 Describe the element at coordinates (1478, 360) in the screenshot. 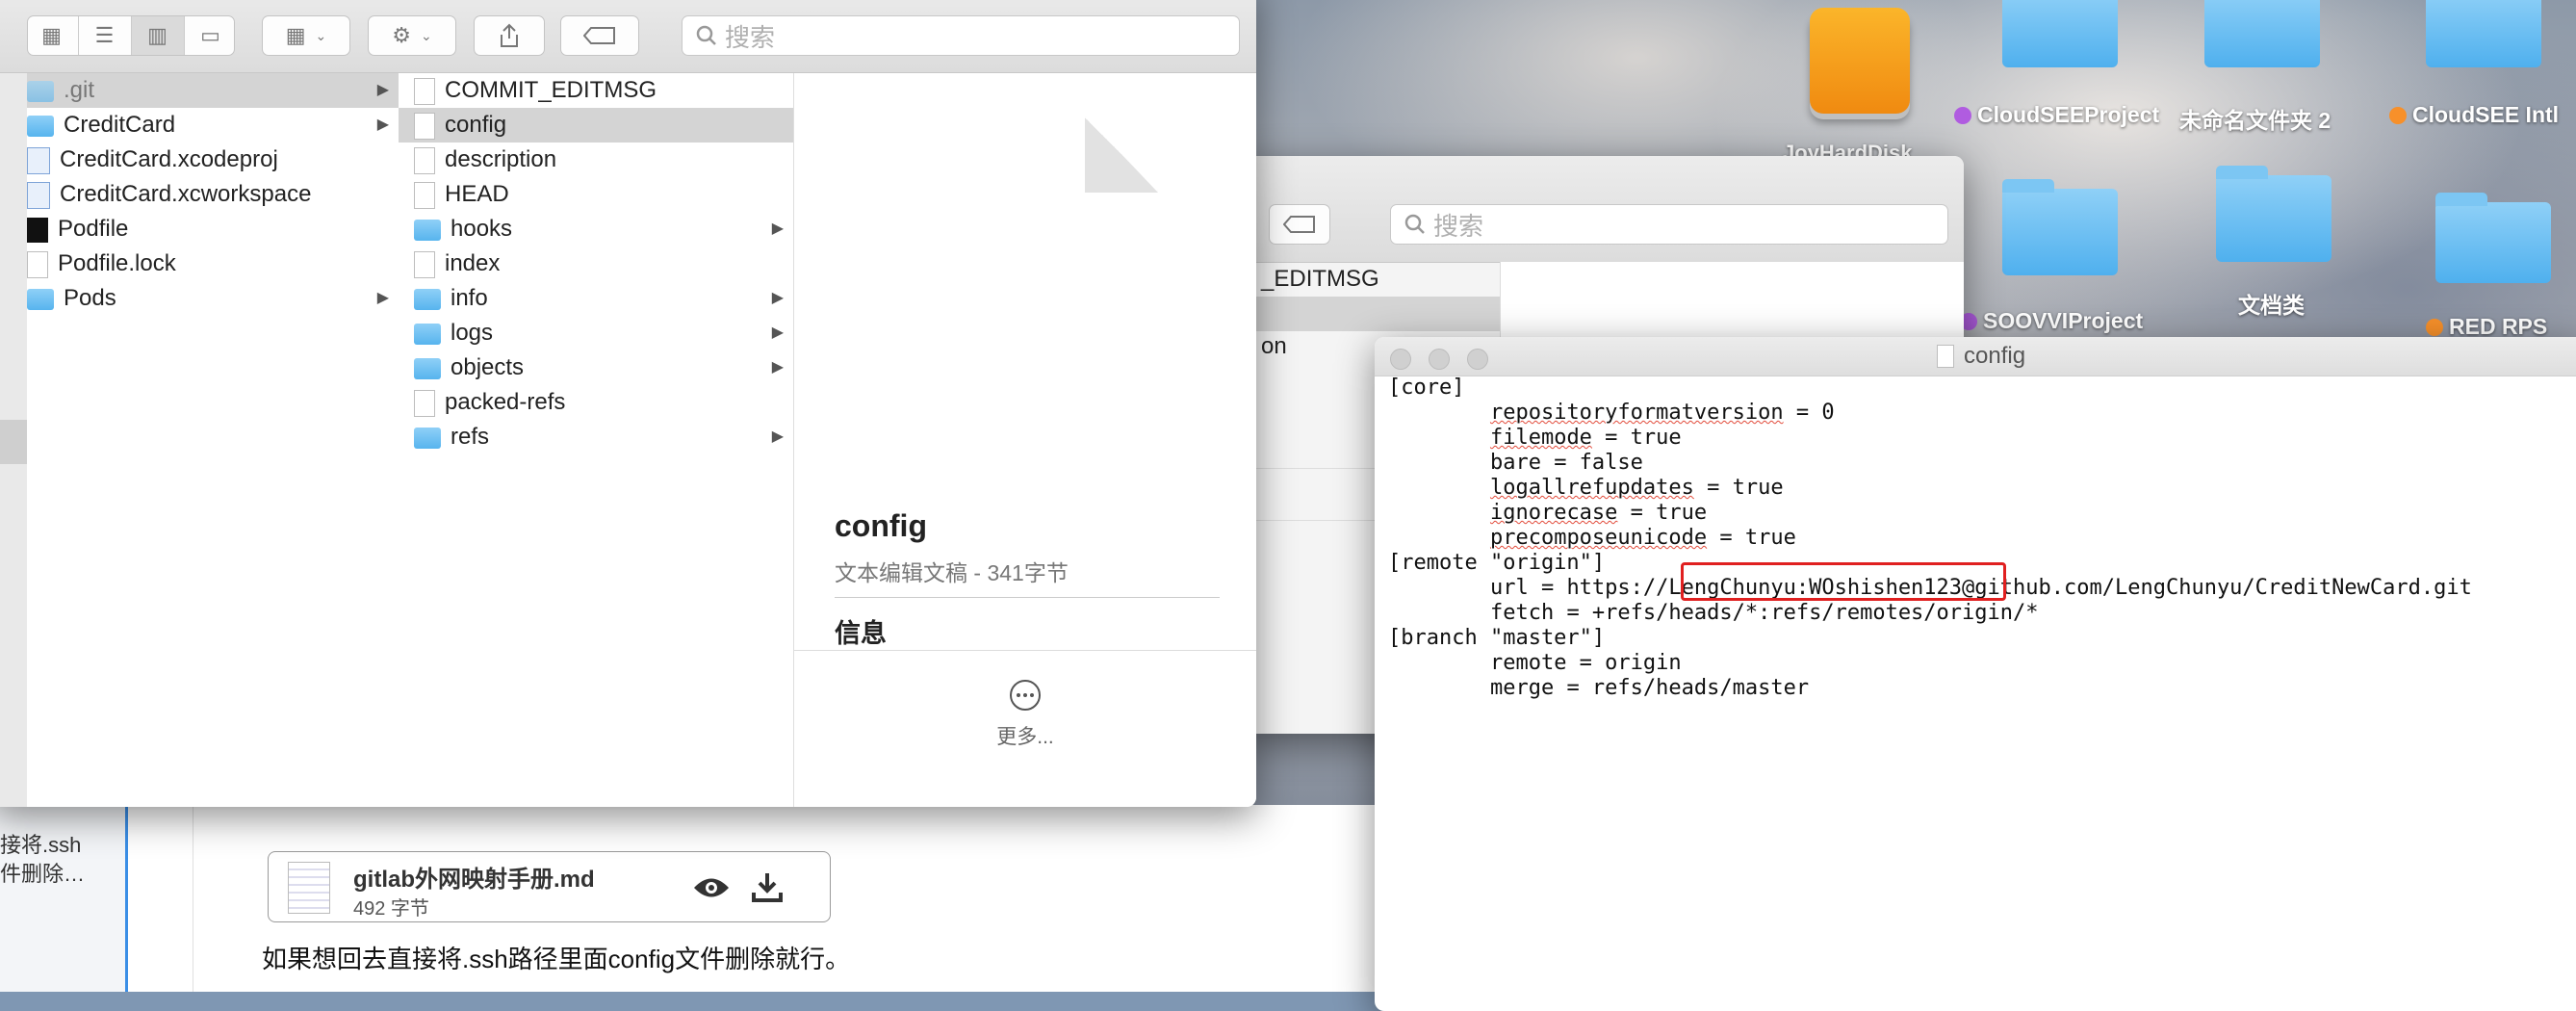

I see `zoom-button` at that location.